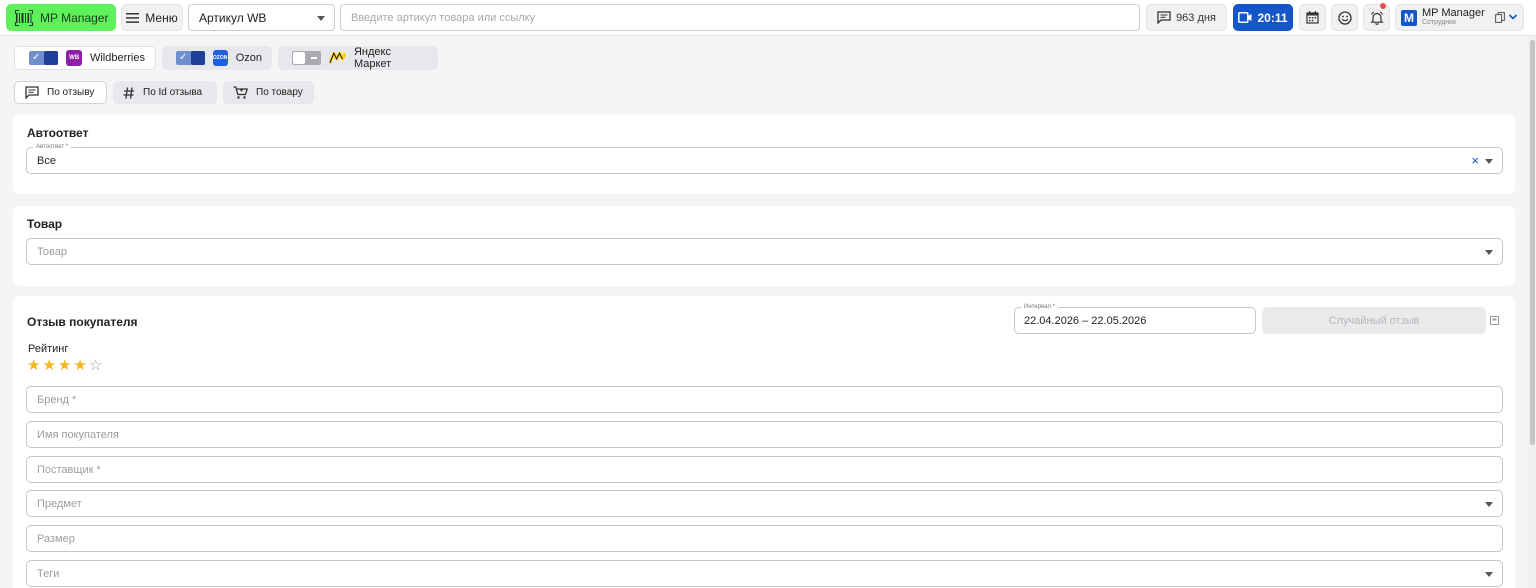  Describe the element at coordinates (764, 469) in the screenshot. I see `supplier-field: Поставщик *` at that location.